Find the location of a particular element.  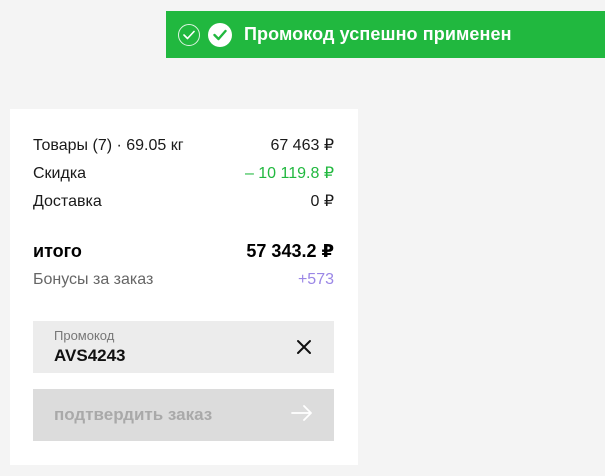

check-circle-outline-icon is located at coordinates (189, 34).